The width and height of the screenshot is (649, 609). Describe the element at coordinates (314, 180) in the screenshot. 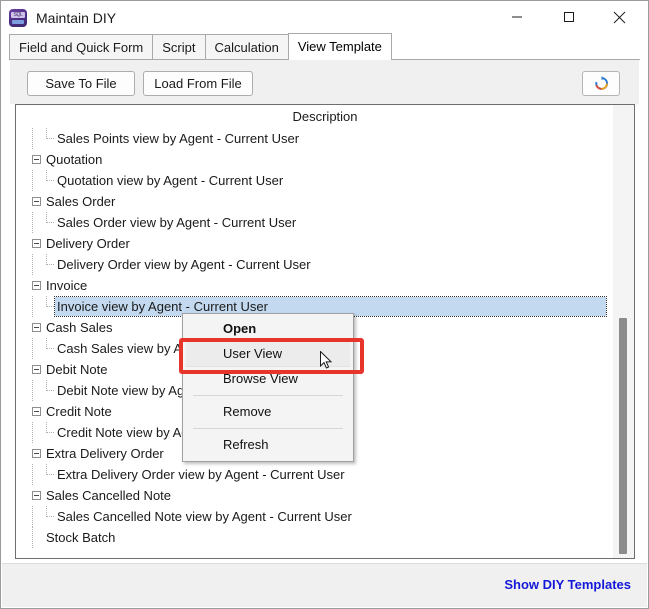

I see `tree-item-row: Quotation view by Agent - Current User` at that location.